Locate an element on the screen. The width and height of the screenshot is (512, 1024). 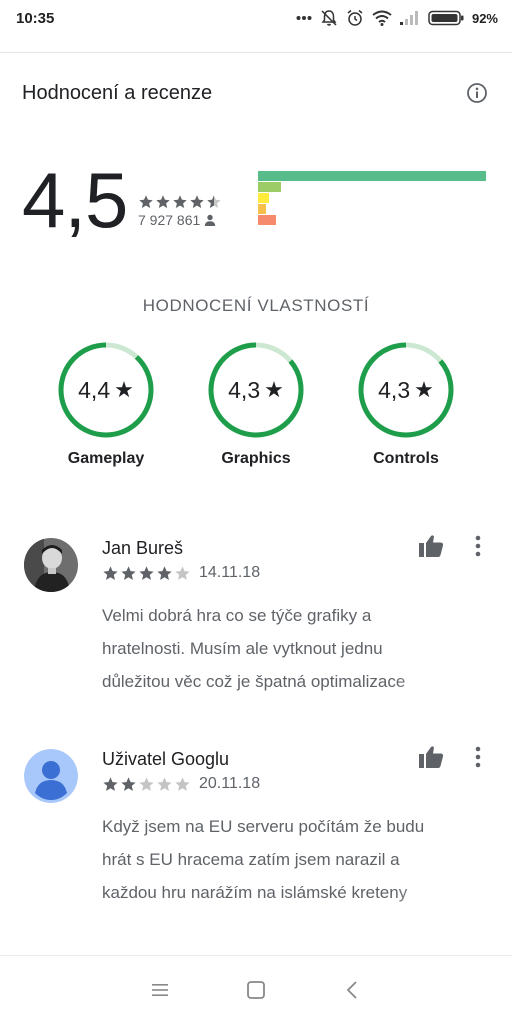
navigation-bar is located at coordinates (256, 990).